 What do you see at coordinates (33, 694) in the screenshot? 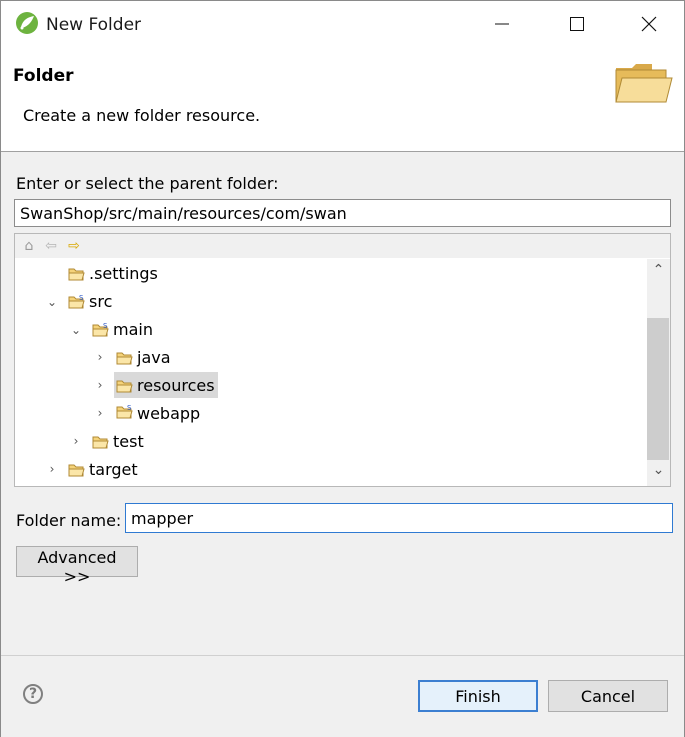
I see `help-icon: ?` at bounding box center [33, 694].